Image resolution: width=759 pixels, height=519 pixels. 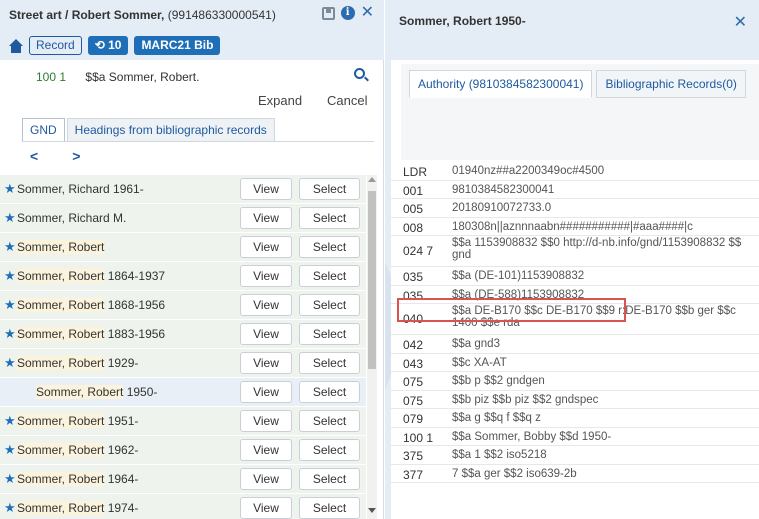 What do you see at coordinates (476, 344) in the screenshot?
I see `marc-value: $$a gnd3` at bounding box center [476, 344].